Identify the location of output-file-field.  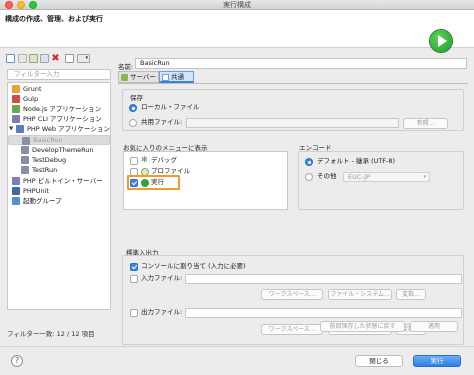
(323, 313).